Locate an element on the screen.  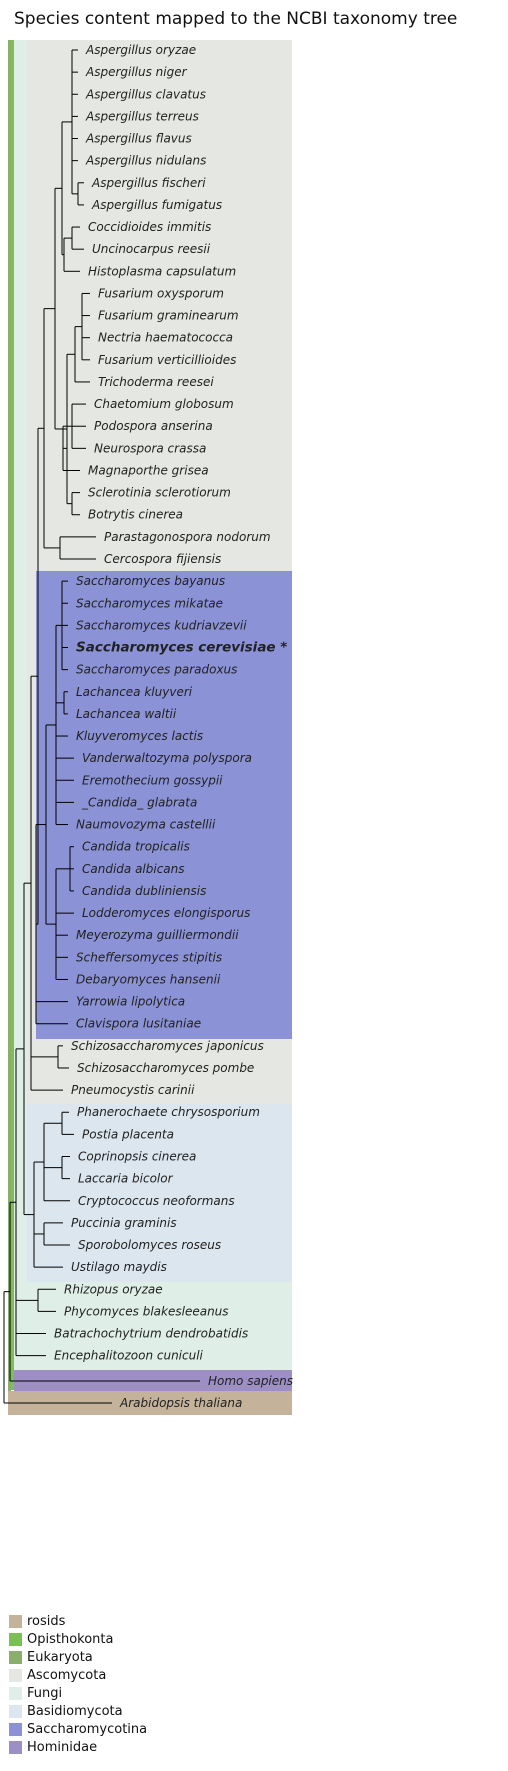
species-label: Sclerotinia sclerotiorum is located at coordinates (159, 493).